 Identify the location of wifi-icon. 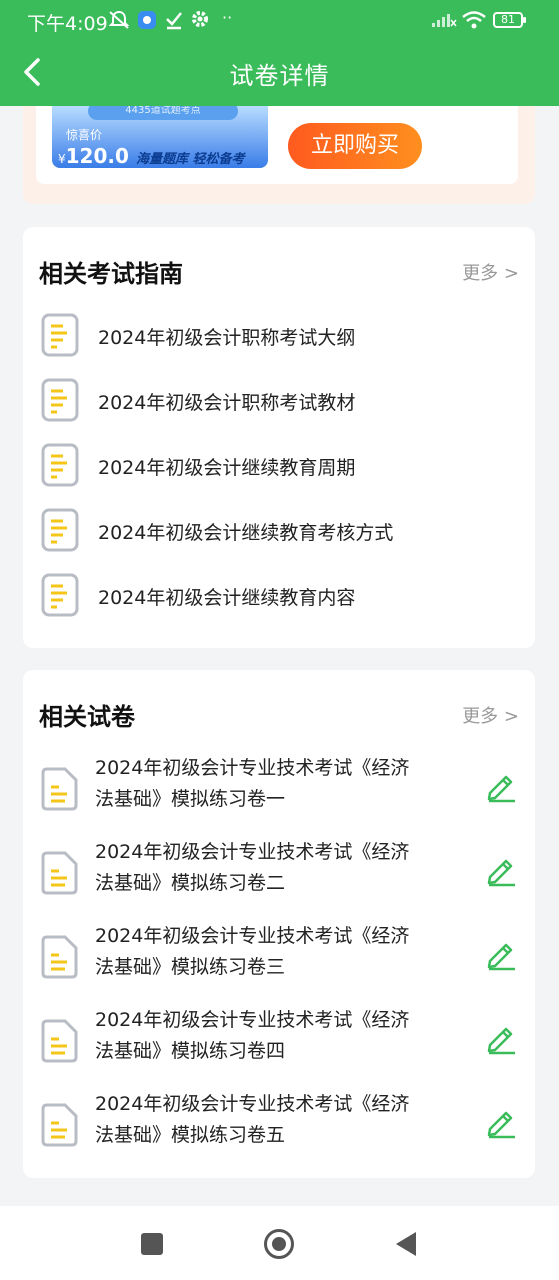
(474, 22).